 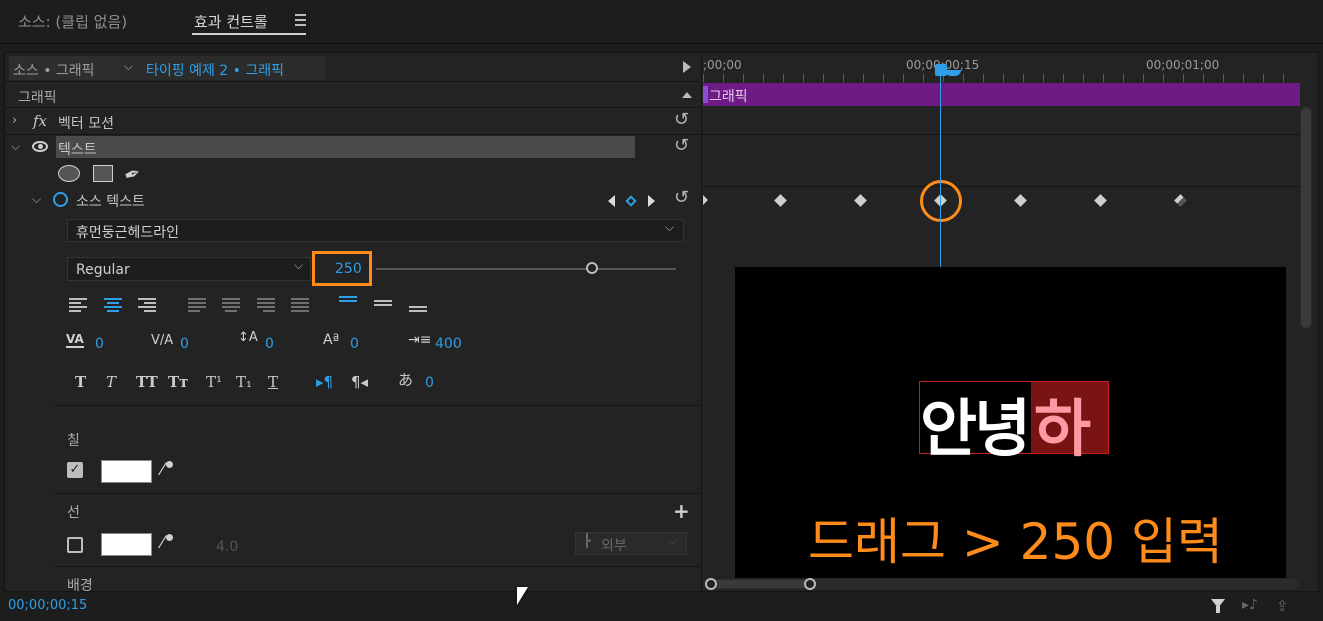 I want to click on annotation-text: 드래그 > 250 입력, so click(x=1016, y=542).